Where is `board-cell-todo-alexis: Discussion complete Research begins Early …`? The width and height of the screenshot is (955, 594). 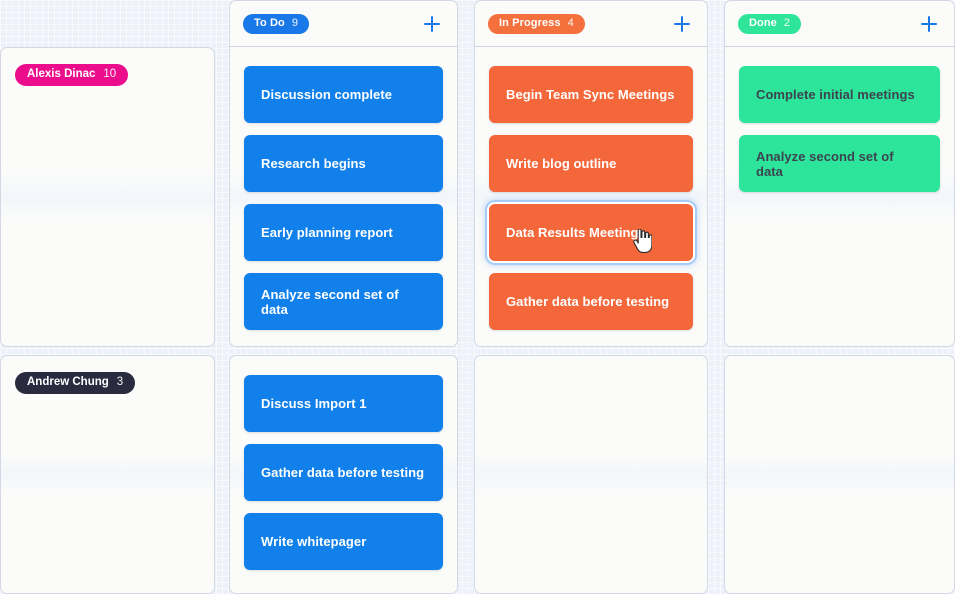 board-cell-todo-alexis: Discussion complete Research begins Early … is located at coordinates (343, 197).